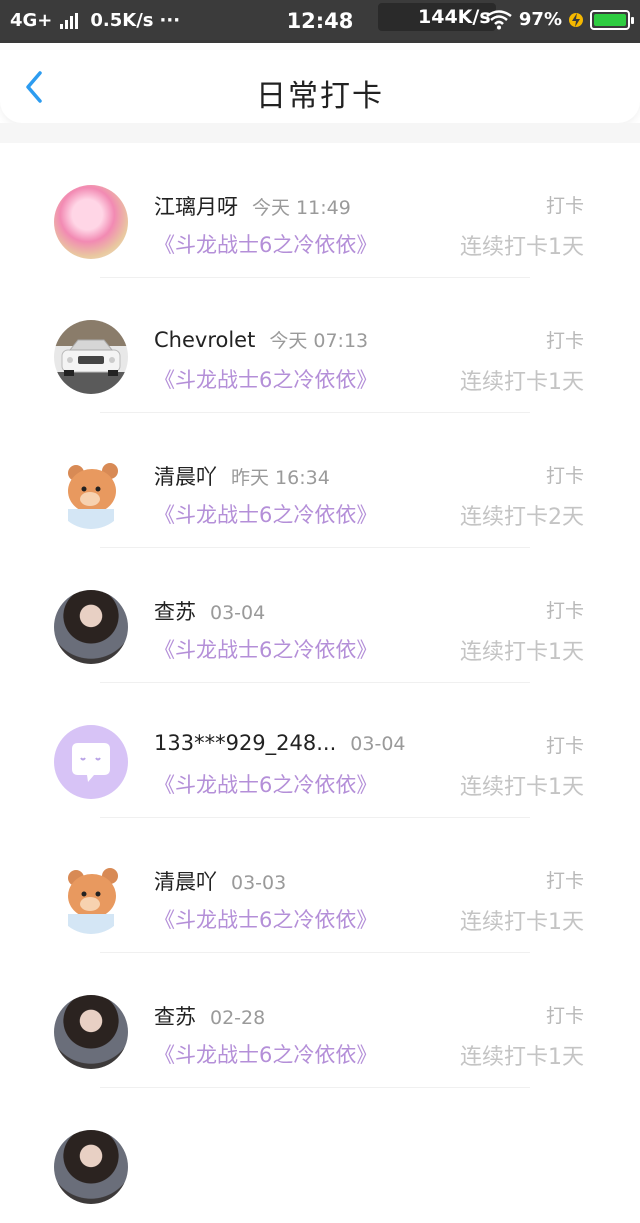  Describe the element at coordinates (220, 881) in the screenshot. I see `user-name-row: 清晨吖 03-03` at that location.